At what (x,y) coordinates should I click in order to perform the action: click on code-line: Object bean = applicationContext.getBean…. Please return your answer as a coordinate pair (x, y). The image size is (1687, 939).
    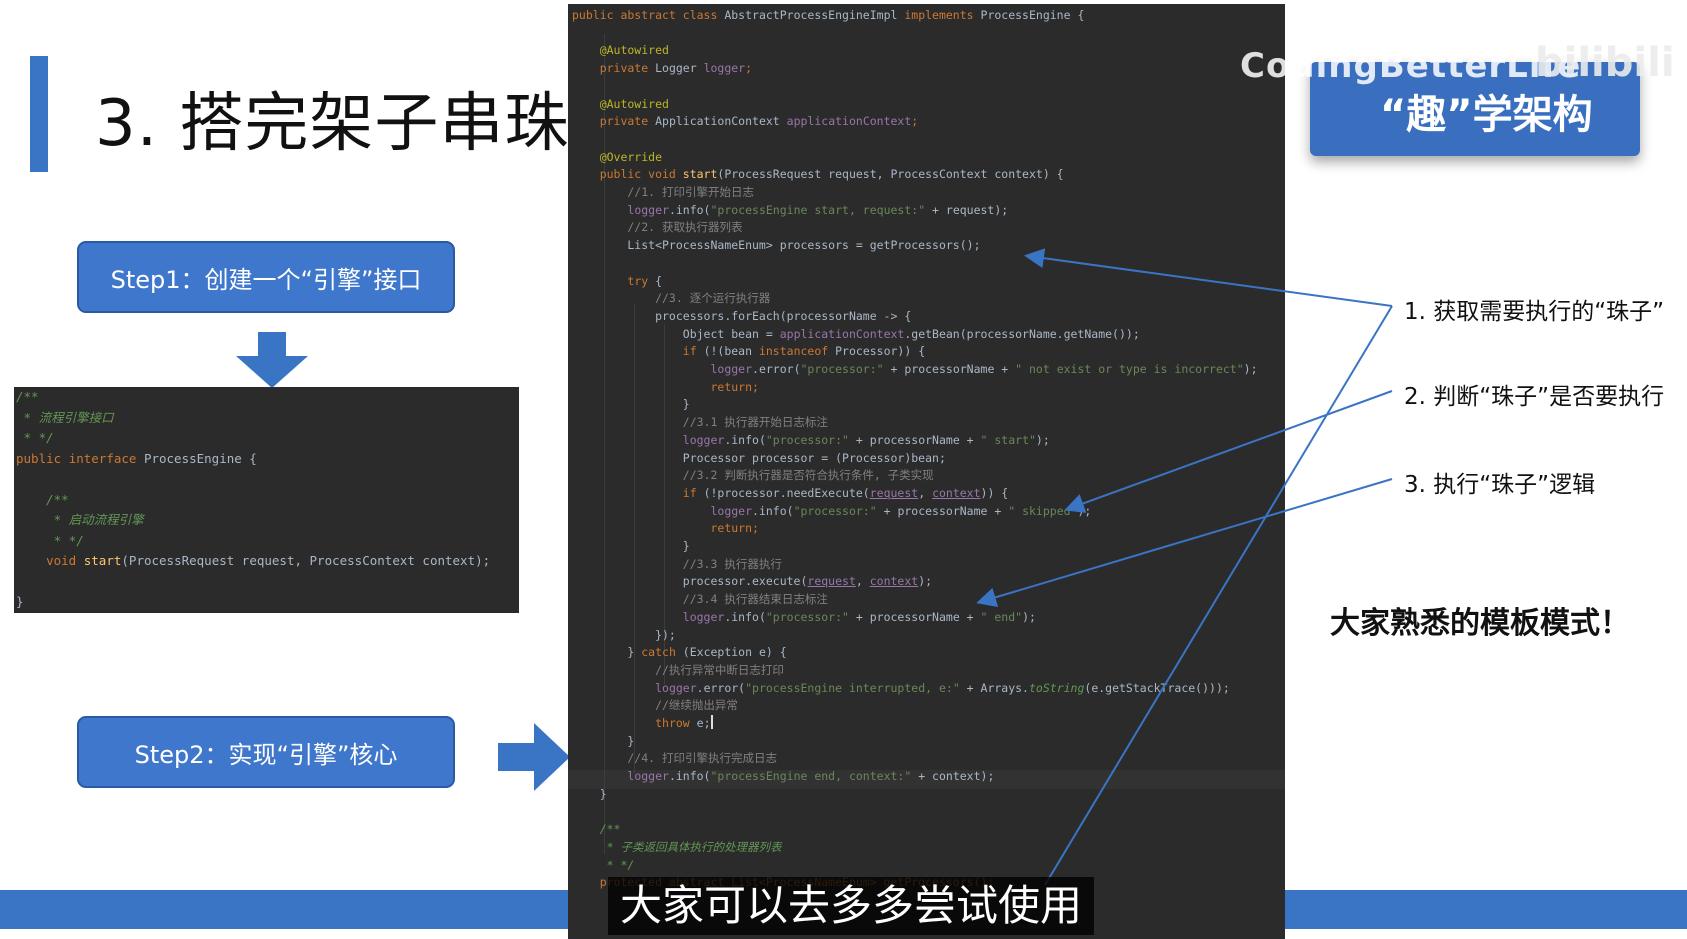
    Looking at the image, I should click on (856, 334).